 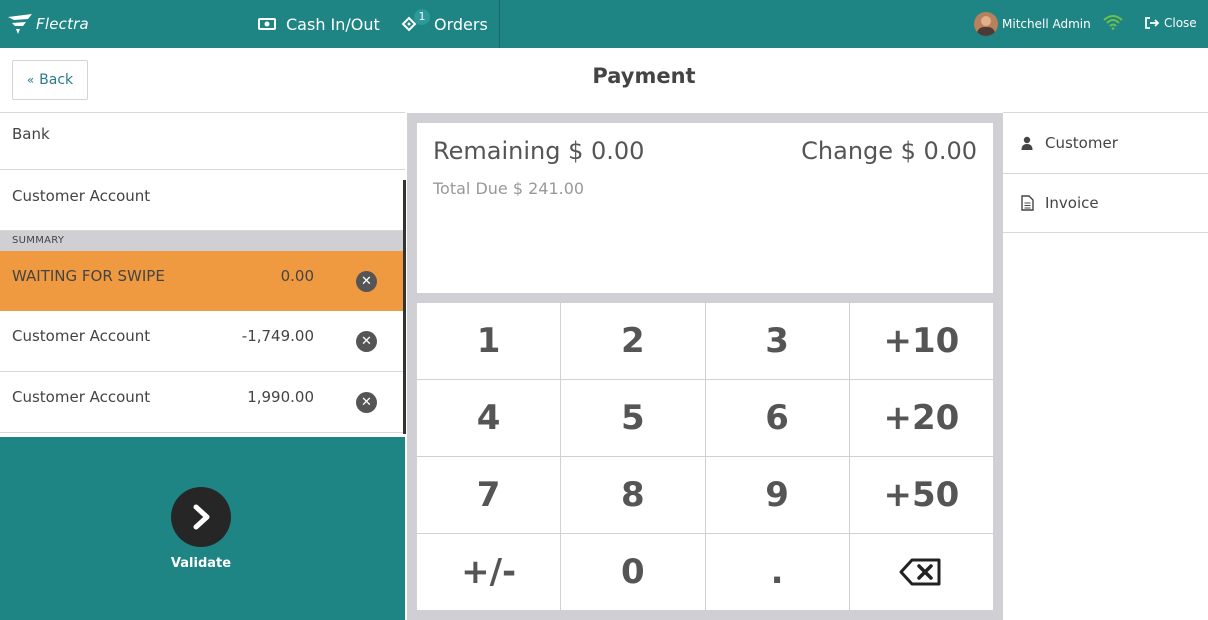 What do you see at coordinates (297, 276) in the screenshot?
I see `payment-line-amount: 0.00` at bounding box center [297, 276].